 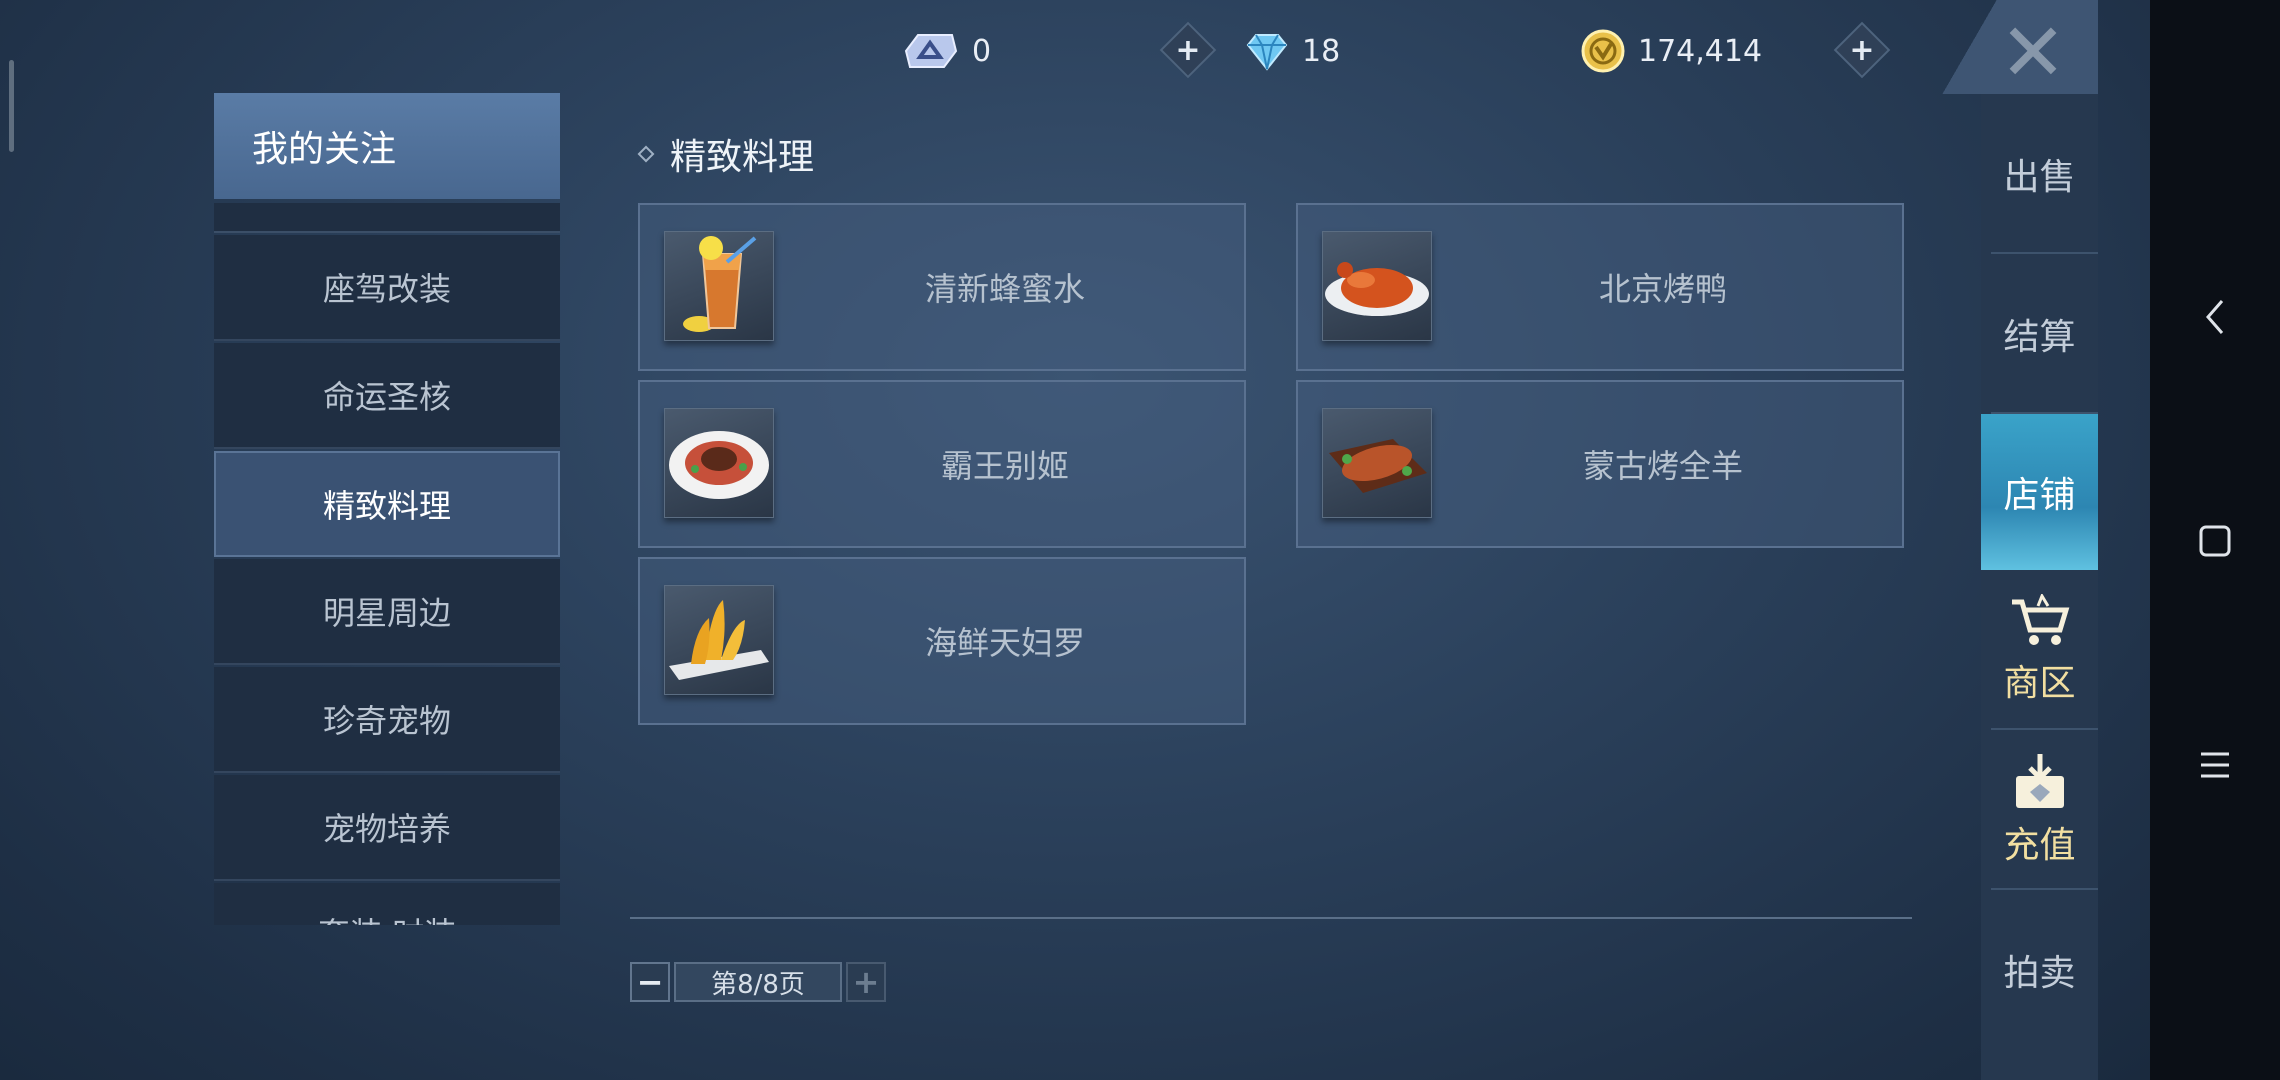 What do you see at coordinates (387, 146) in the screenshot?
I see `sidebar-header-favorites: 我的关注` at bounding box center [387, 146].